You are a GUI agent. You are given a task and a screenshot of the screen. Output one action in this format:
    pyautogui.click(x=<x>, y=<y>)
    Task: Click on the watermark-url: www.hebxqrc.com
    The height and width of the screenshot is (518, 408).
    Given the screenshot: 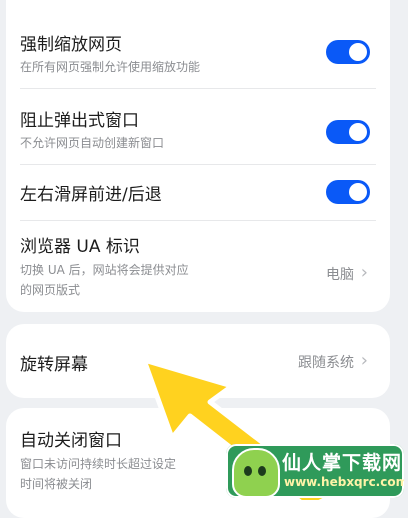 What is the action you would take?
    pyautogui.click(x=344, y=482)
    